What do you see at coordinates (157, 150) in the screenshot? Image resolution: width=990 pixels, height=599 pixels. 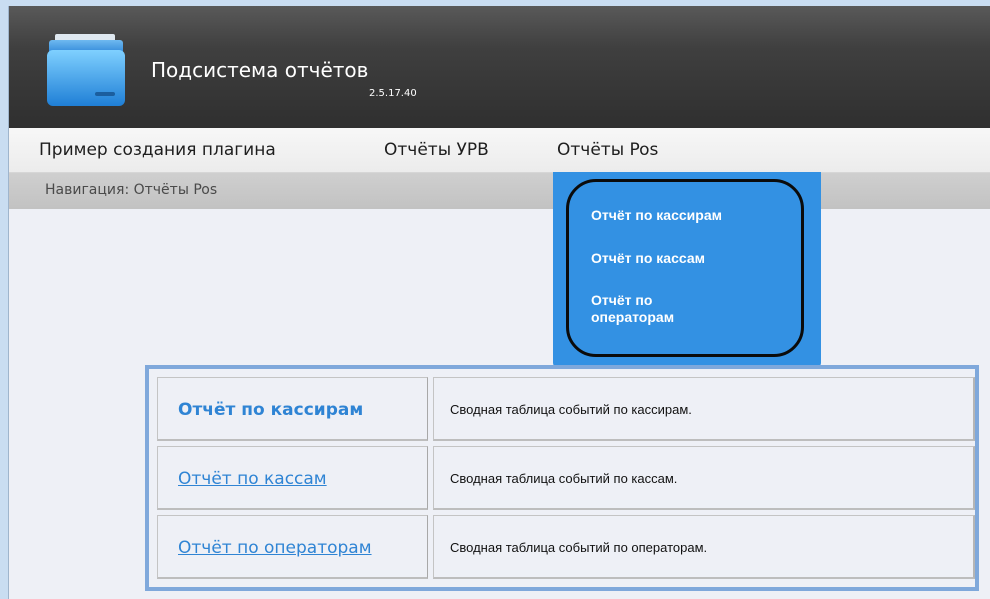 I see `menu-item-plugin-example: Пример создания плагина` at bounding box center [157, 150].